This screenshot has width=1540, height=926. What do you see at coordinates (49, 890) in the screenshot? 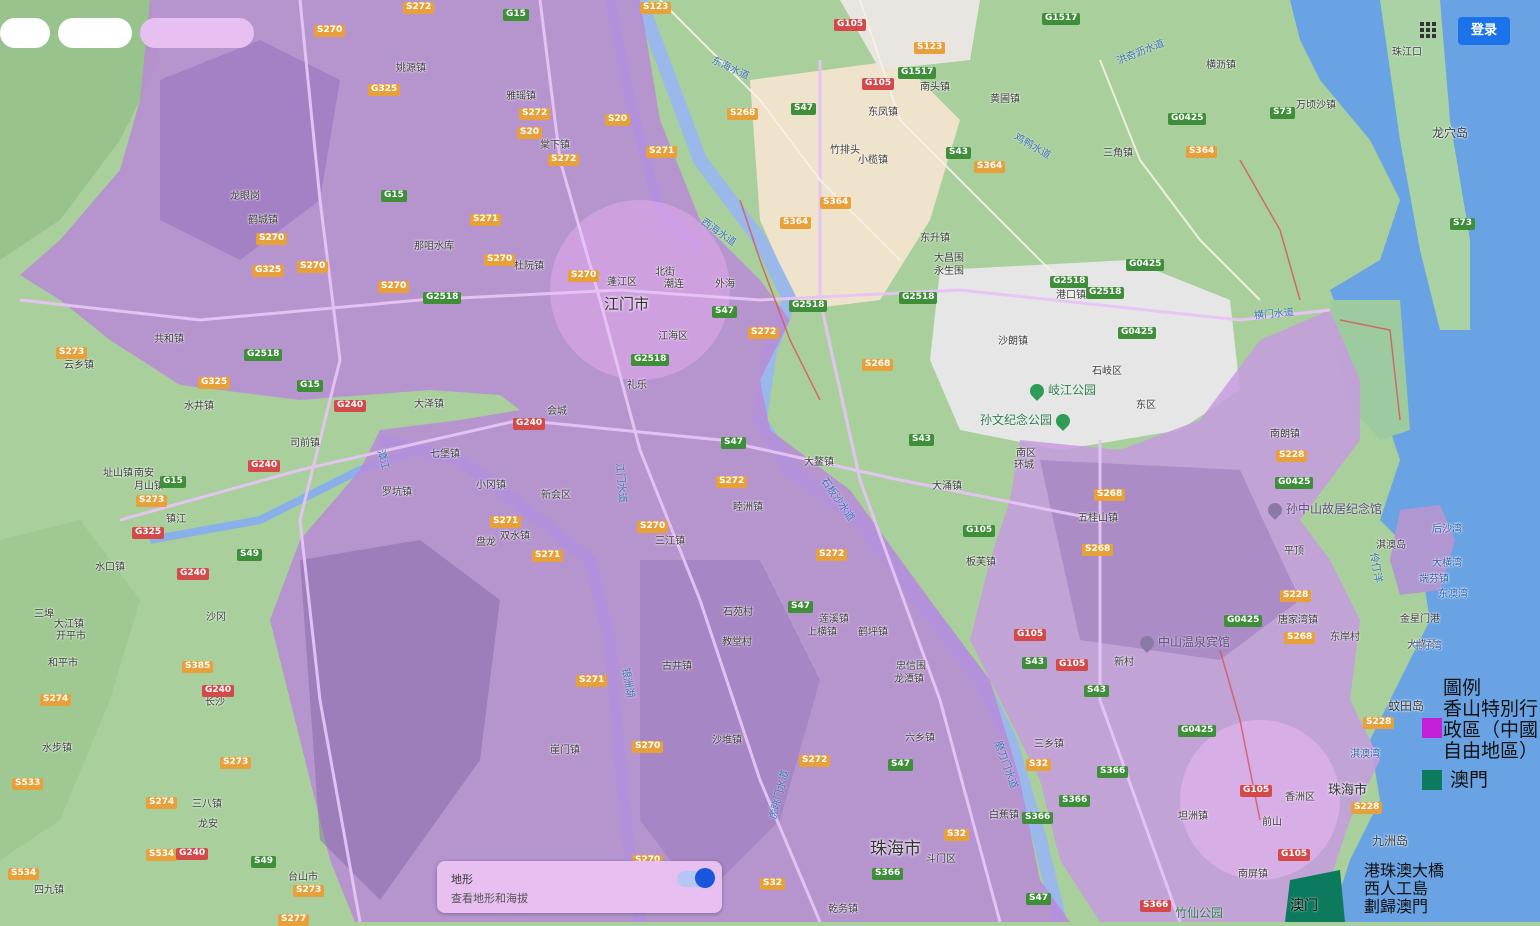
I see `place-label: 四九镇` at bounding box center [49, 890].